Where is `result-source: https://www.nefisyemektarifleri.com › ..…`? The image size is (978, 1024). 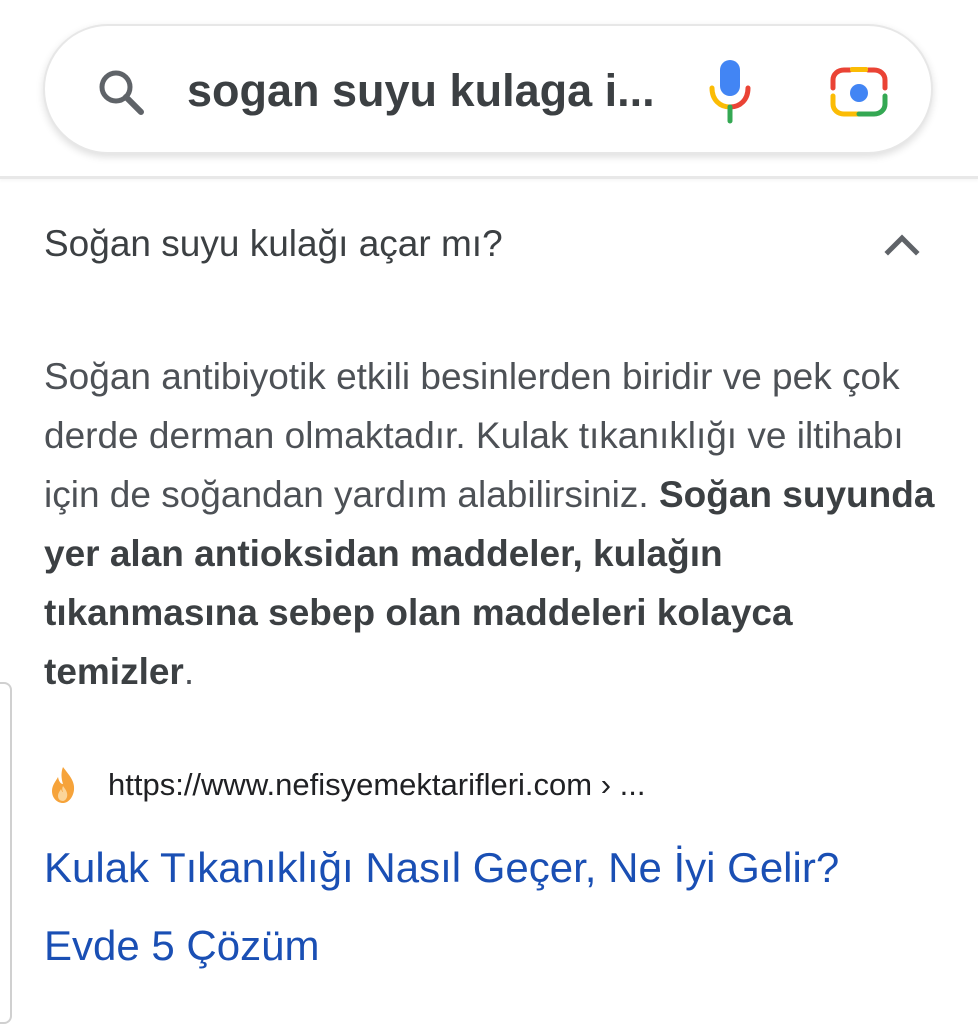
result-source: https://www.nefisyemektarifleri.com › ..… is located at coordinates (494, 785).